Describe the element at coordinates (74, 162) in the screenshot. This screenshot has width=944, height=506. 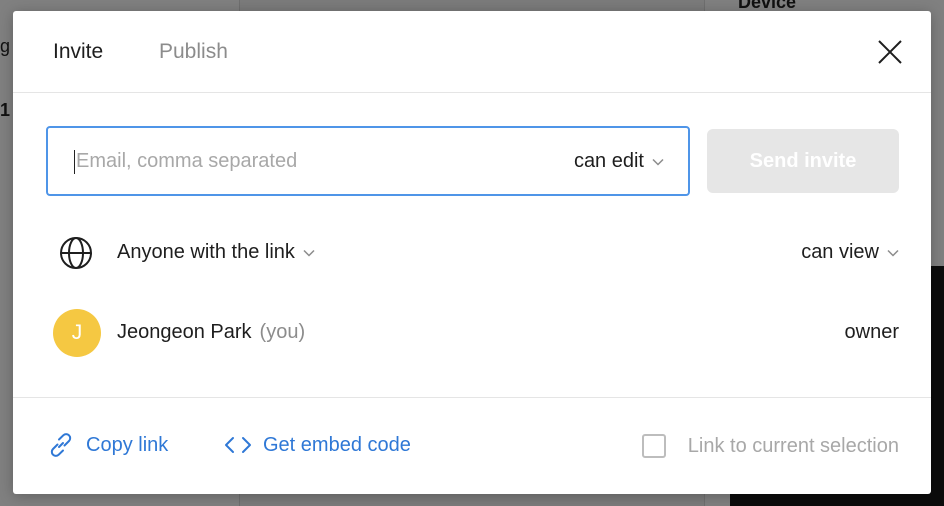
I see `text-caret` at that location.